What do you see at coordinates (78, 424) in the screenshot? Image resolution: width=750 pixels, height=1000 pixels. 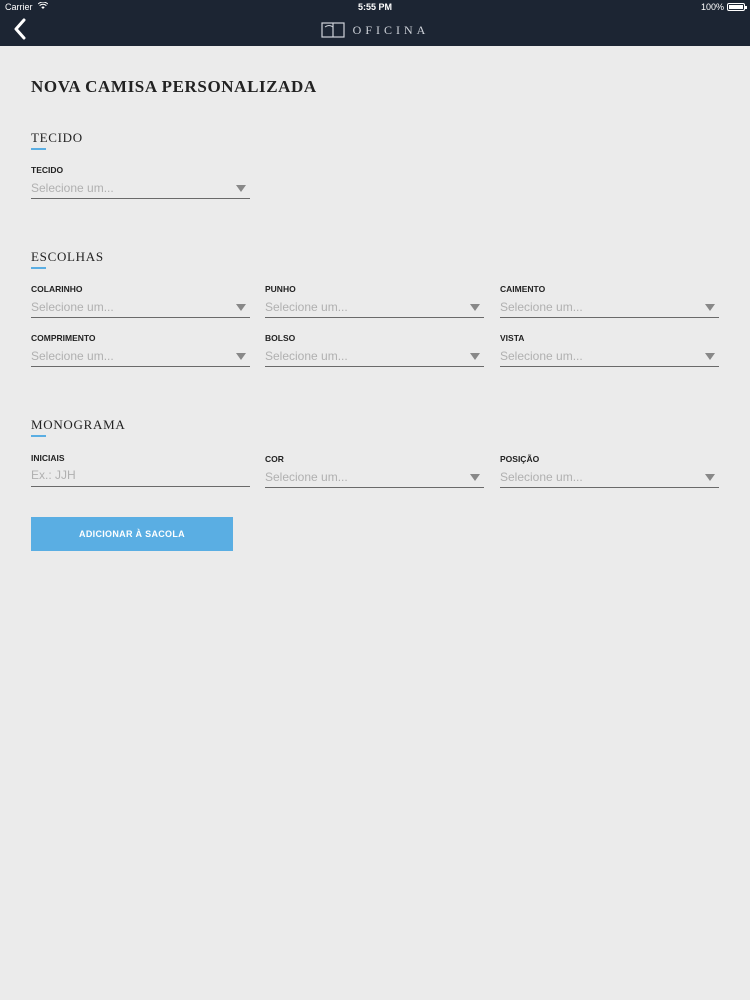 I see `section-title-monograma: MONOGRAMA` at bounding box center [78, 424].